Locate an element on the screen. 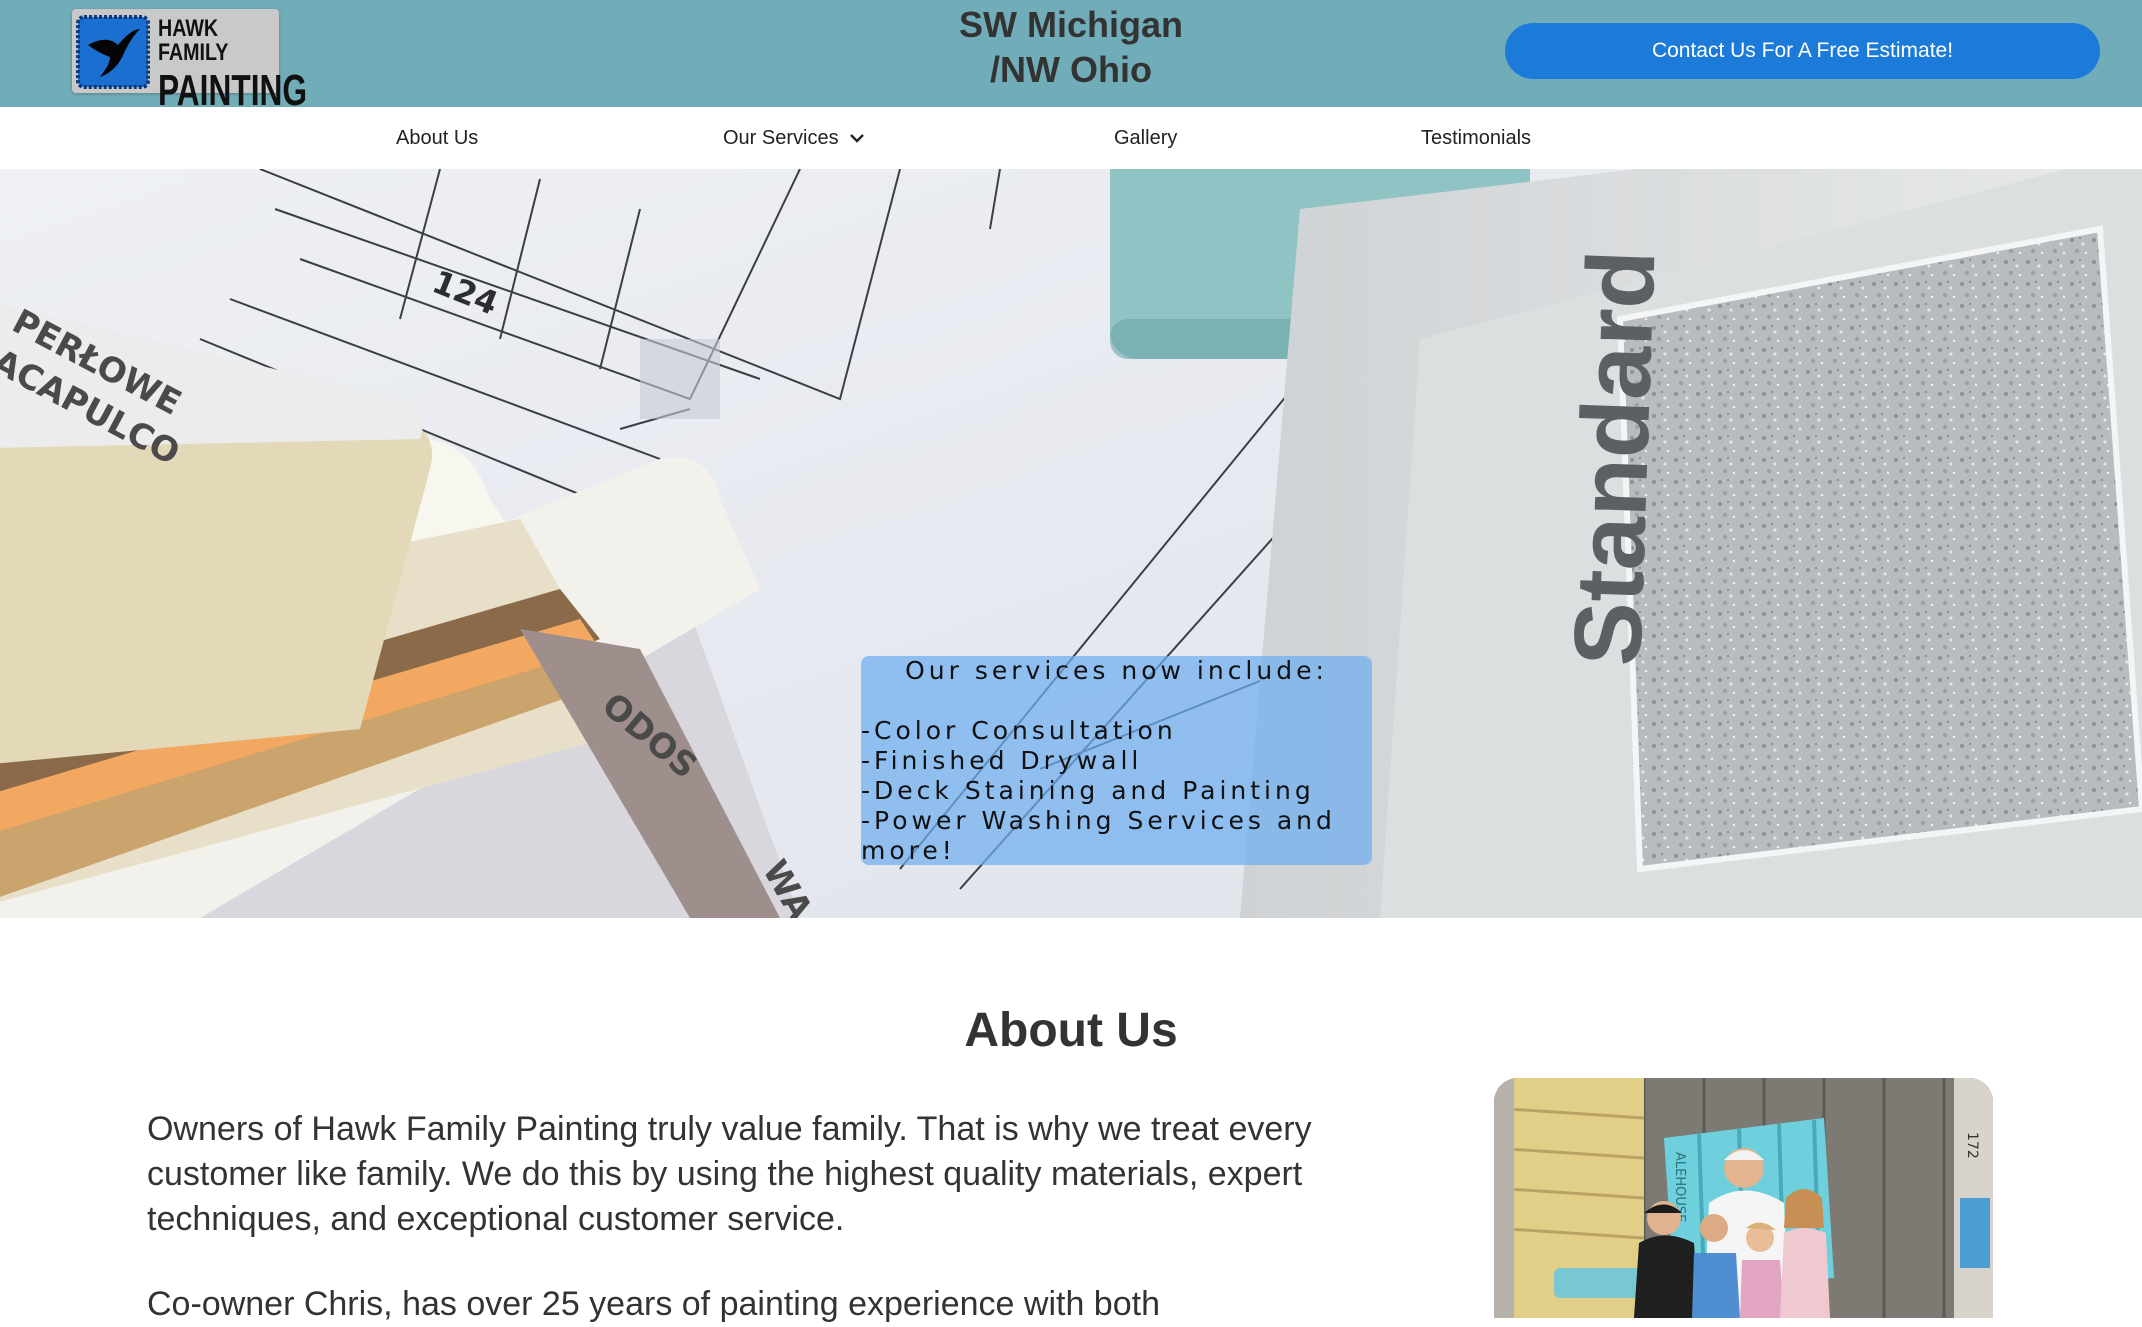  service-region: SW Michigan /NW Ohio is located at coordinates (1071, 47).